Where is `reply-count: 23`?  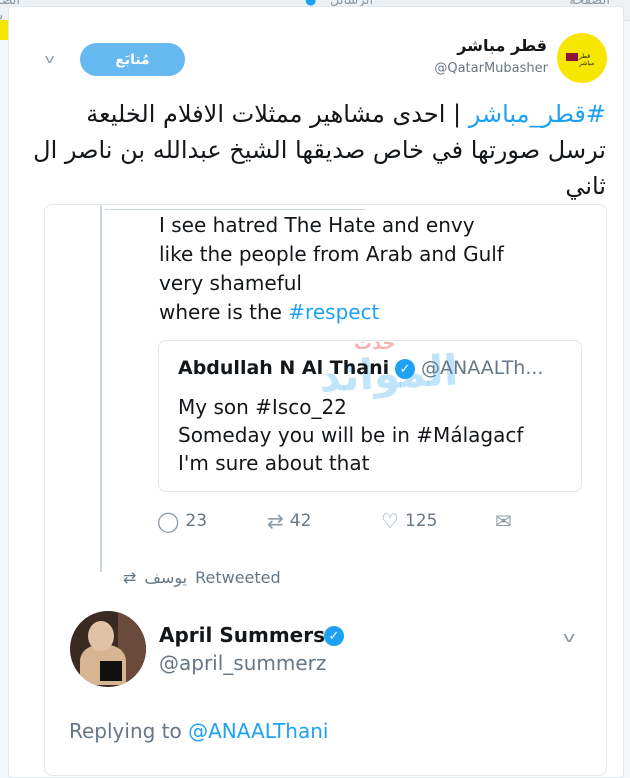
reply-count: 23 is located at coordinates (196, 521).